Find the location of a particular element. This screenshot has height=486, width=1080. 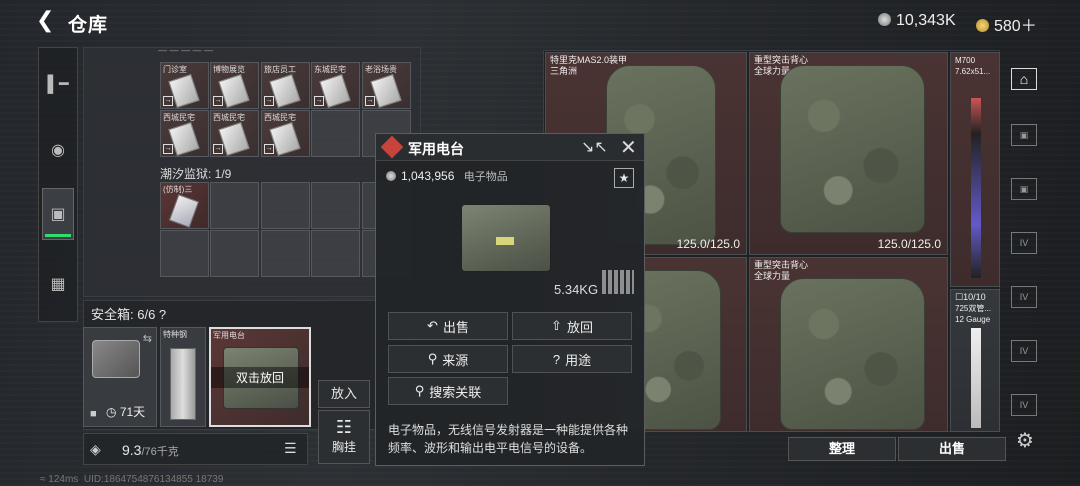

sell-icon: ↶ is located at coordinates (432, 325).